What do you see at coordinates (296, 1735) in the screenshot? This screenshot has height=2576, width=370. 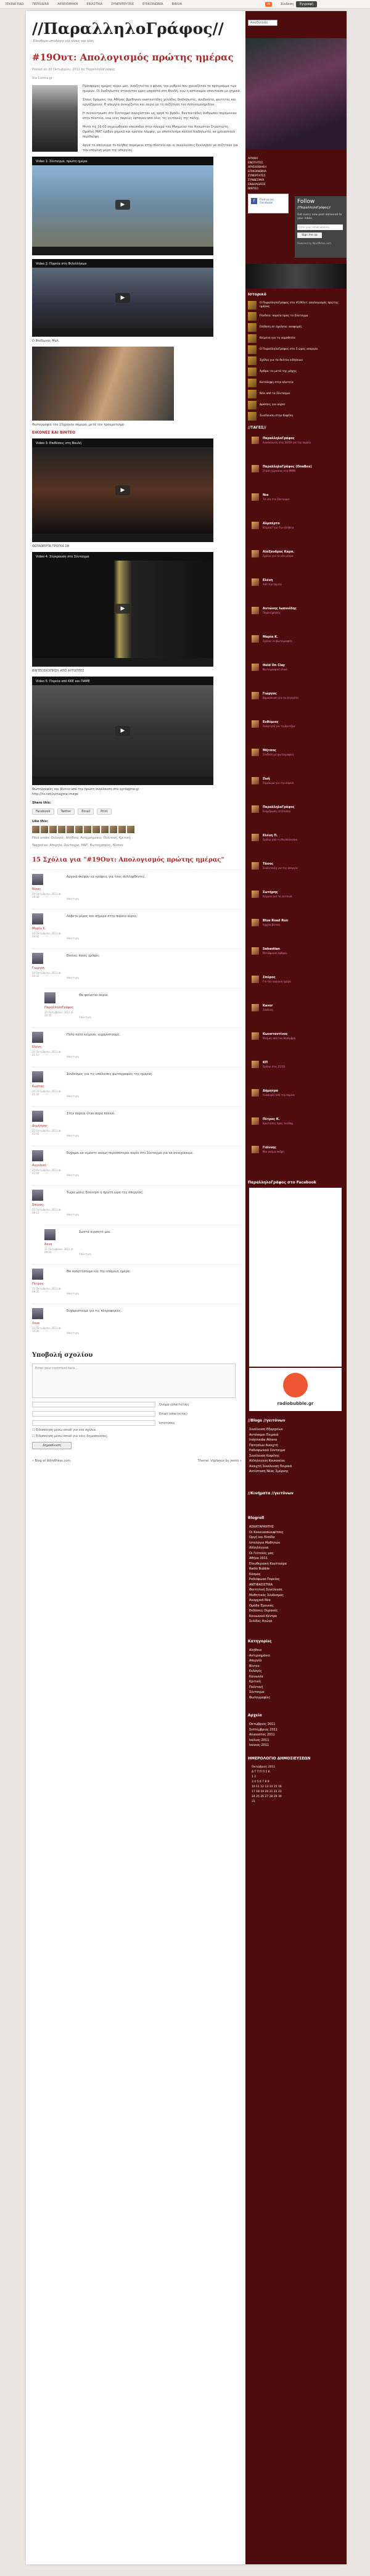 I see `archive-link: Αύγουστος 2011` at bounding box center [296, 1735].